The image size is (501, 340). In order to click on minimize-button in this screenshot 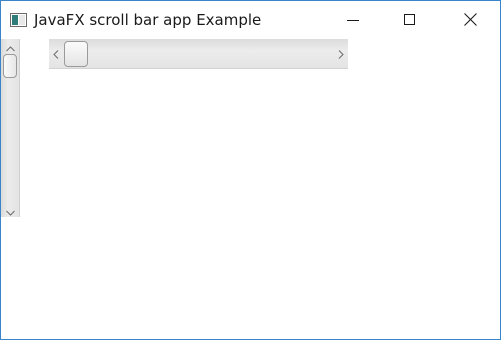, I will do `click(353, 20)`.